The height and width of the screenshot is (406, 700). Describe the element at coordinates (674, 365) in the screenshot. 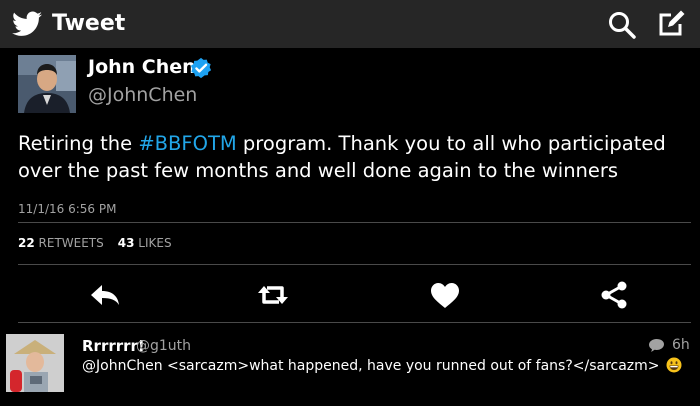

I see `grinning-face-emoji` at that location.